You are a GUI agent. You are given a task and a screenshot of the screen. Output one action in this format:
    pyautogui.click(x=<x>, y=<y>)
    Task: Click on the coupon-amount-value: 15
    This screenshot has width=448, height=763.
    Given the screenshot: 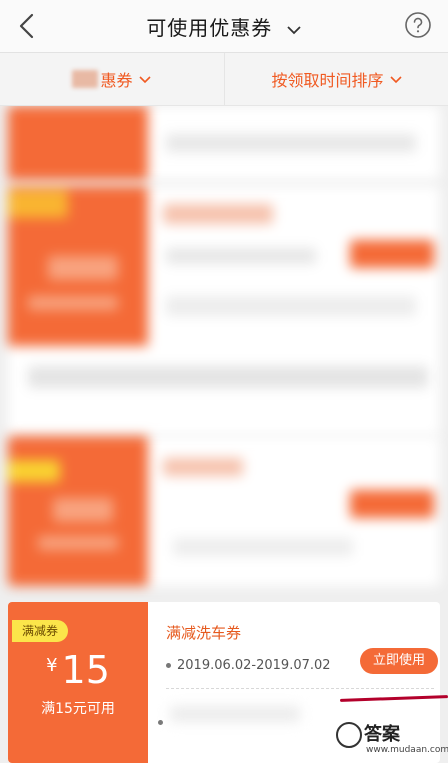 What is the action you would take?
    pyautogui.click(x=85, y=670)
    